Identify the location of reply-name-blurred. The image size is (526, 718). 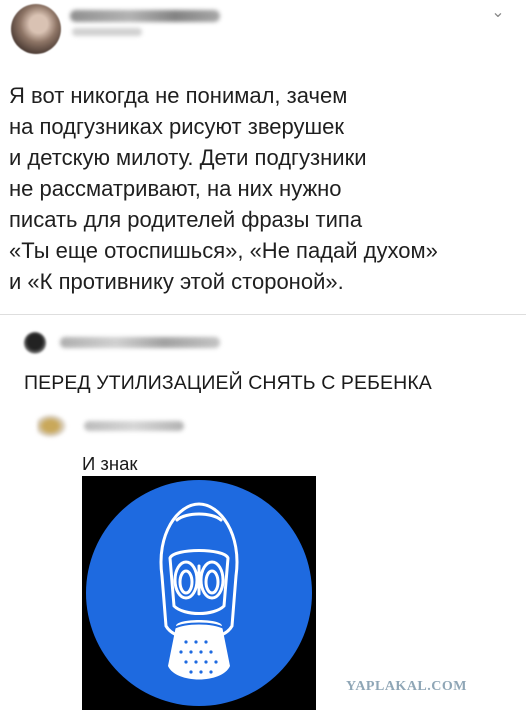
(134, 426).